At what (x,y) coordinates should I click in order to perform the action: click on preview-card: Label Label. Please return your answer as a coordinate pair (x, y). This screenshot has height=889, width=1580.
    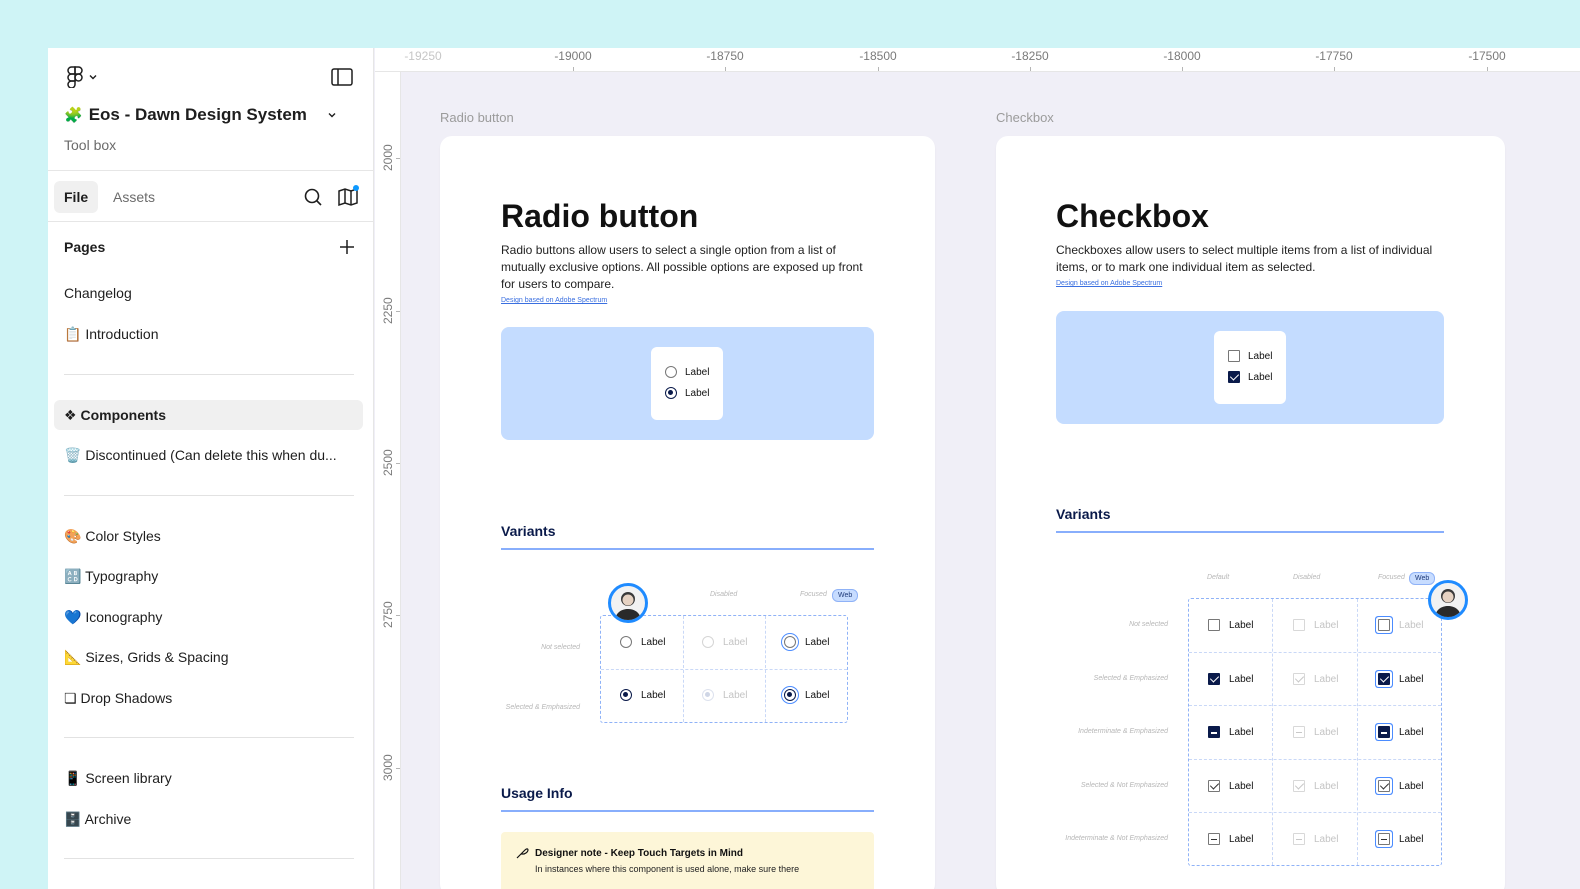
    Looking at the image, I should click on (1250, 367).